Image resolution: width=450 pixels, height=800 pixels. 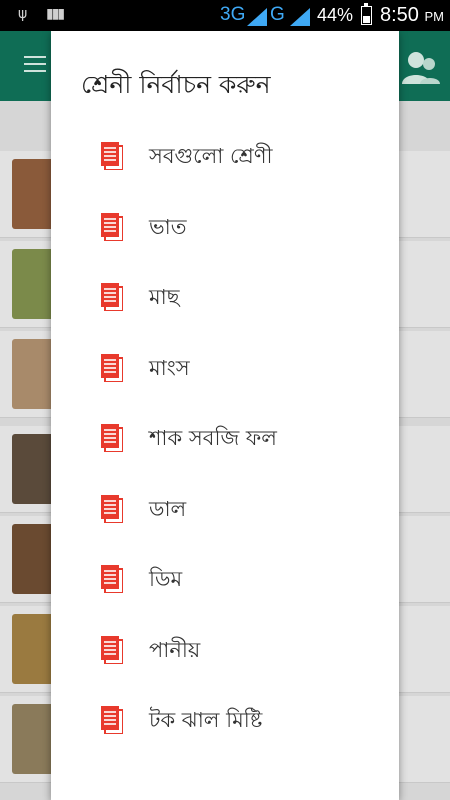 What do you see at coordinates (335, 15) in the screenshot?
I see `battery-percent: 44%` at bounding box center [335, 15].